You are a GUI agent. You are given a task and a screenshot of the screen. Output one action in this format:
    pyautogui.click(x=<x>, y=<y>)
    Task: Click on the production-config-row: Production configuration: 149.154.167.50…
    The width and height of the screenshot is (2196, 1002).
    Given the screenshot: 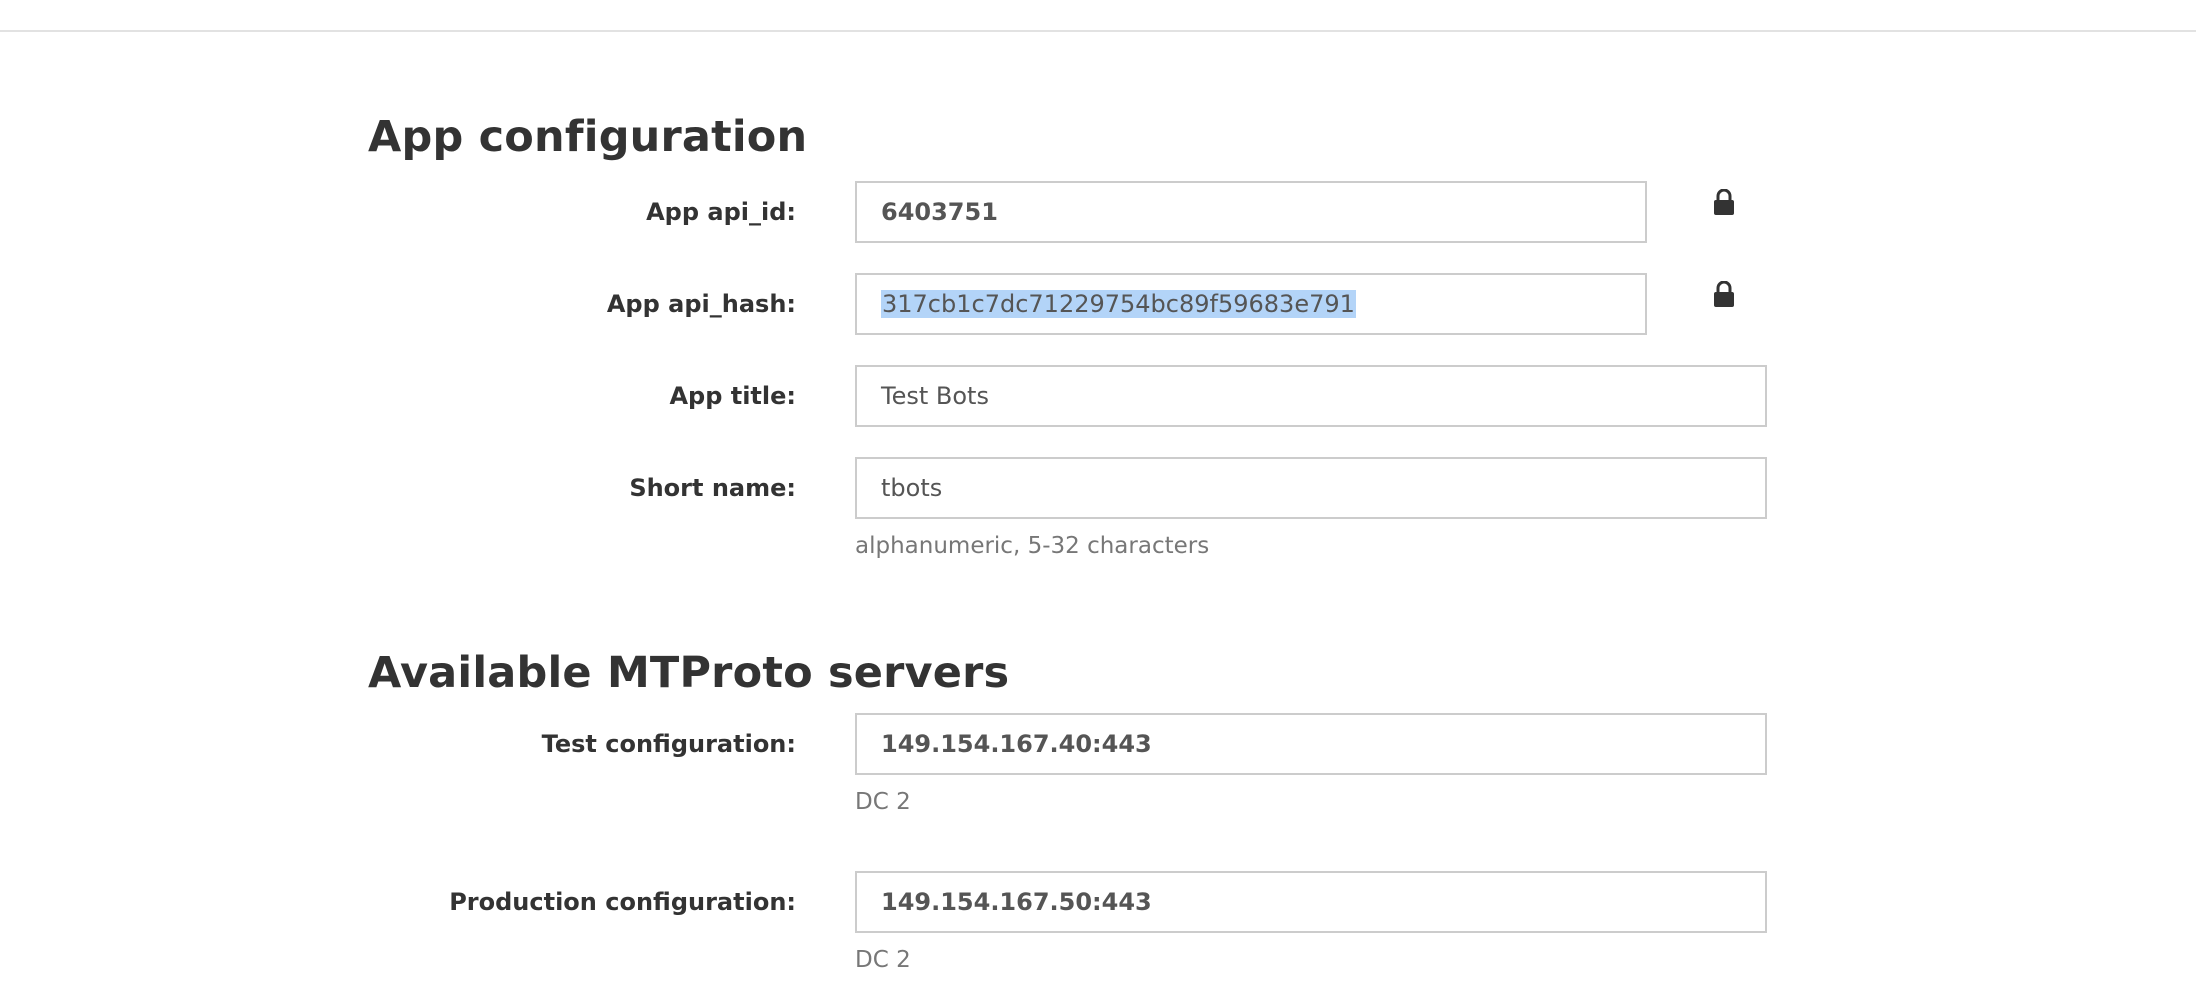 What is the action you would take?
    pyautogui.click(x=1068, y=902)
    